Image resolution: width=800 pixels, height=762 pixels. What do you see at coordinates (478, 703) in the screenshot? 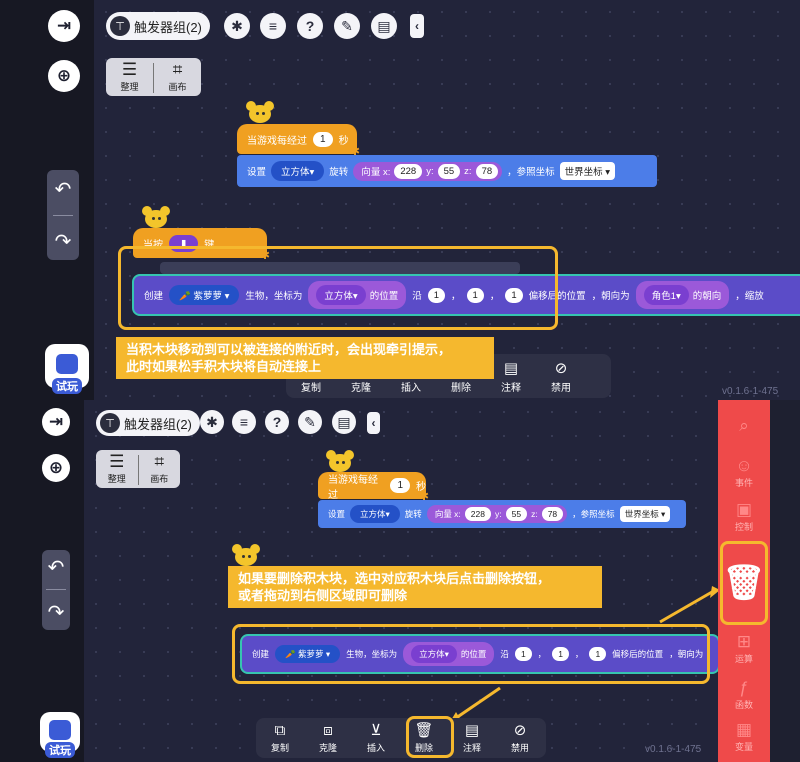
I see `arrow-to-delete` at bounding box center [478, 703].